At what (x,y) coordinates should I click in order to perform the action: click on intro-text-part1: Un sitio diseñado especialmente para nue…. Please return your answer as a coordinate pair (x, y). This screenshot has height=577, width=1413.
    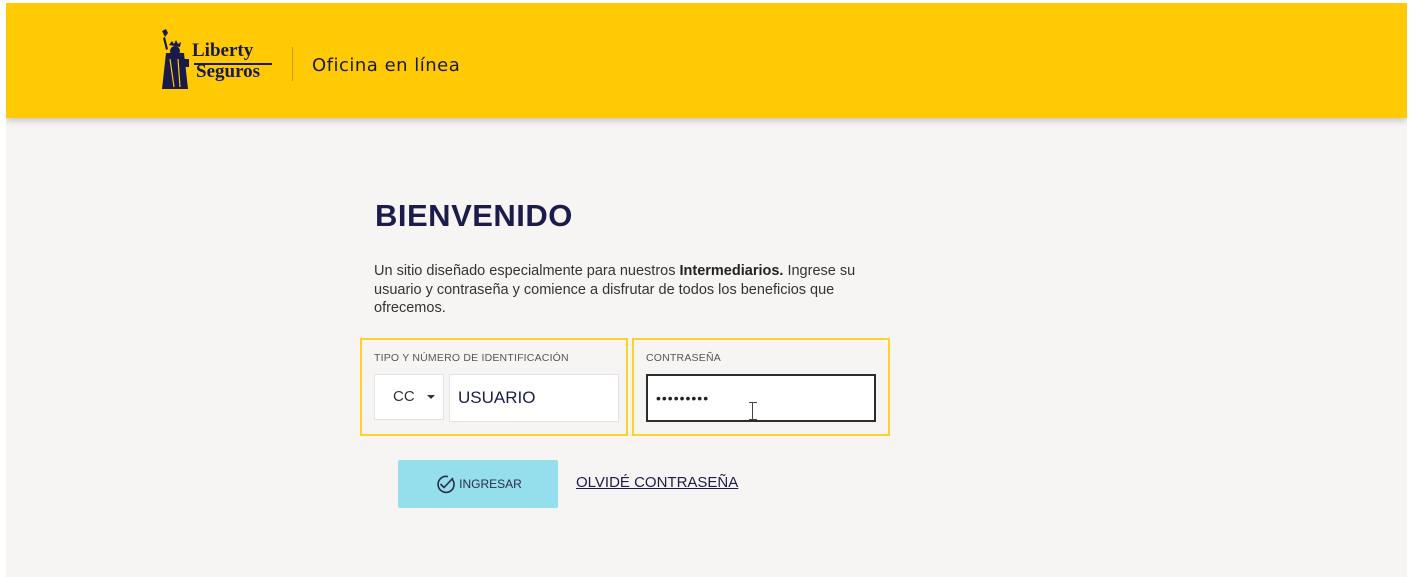
    Looking at the image, I should click on (527, 271).